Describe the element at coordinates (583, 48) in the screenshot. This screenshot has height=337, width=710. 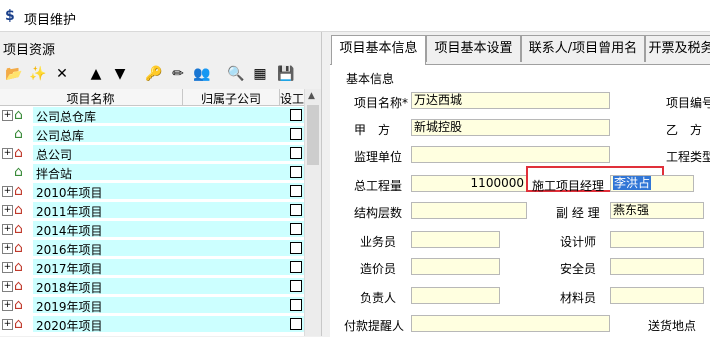
I see `tab-contacts: 联系人/项目曾用名` at that location.